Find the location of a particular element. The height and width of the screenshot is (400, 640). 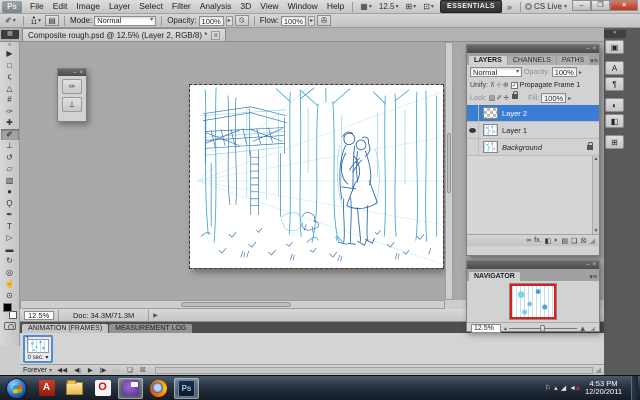

next-frame-button: |▶ is located at coordinates (103, 370).